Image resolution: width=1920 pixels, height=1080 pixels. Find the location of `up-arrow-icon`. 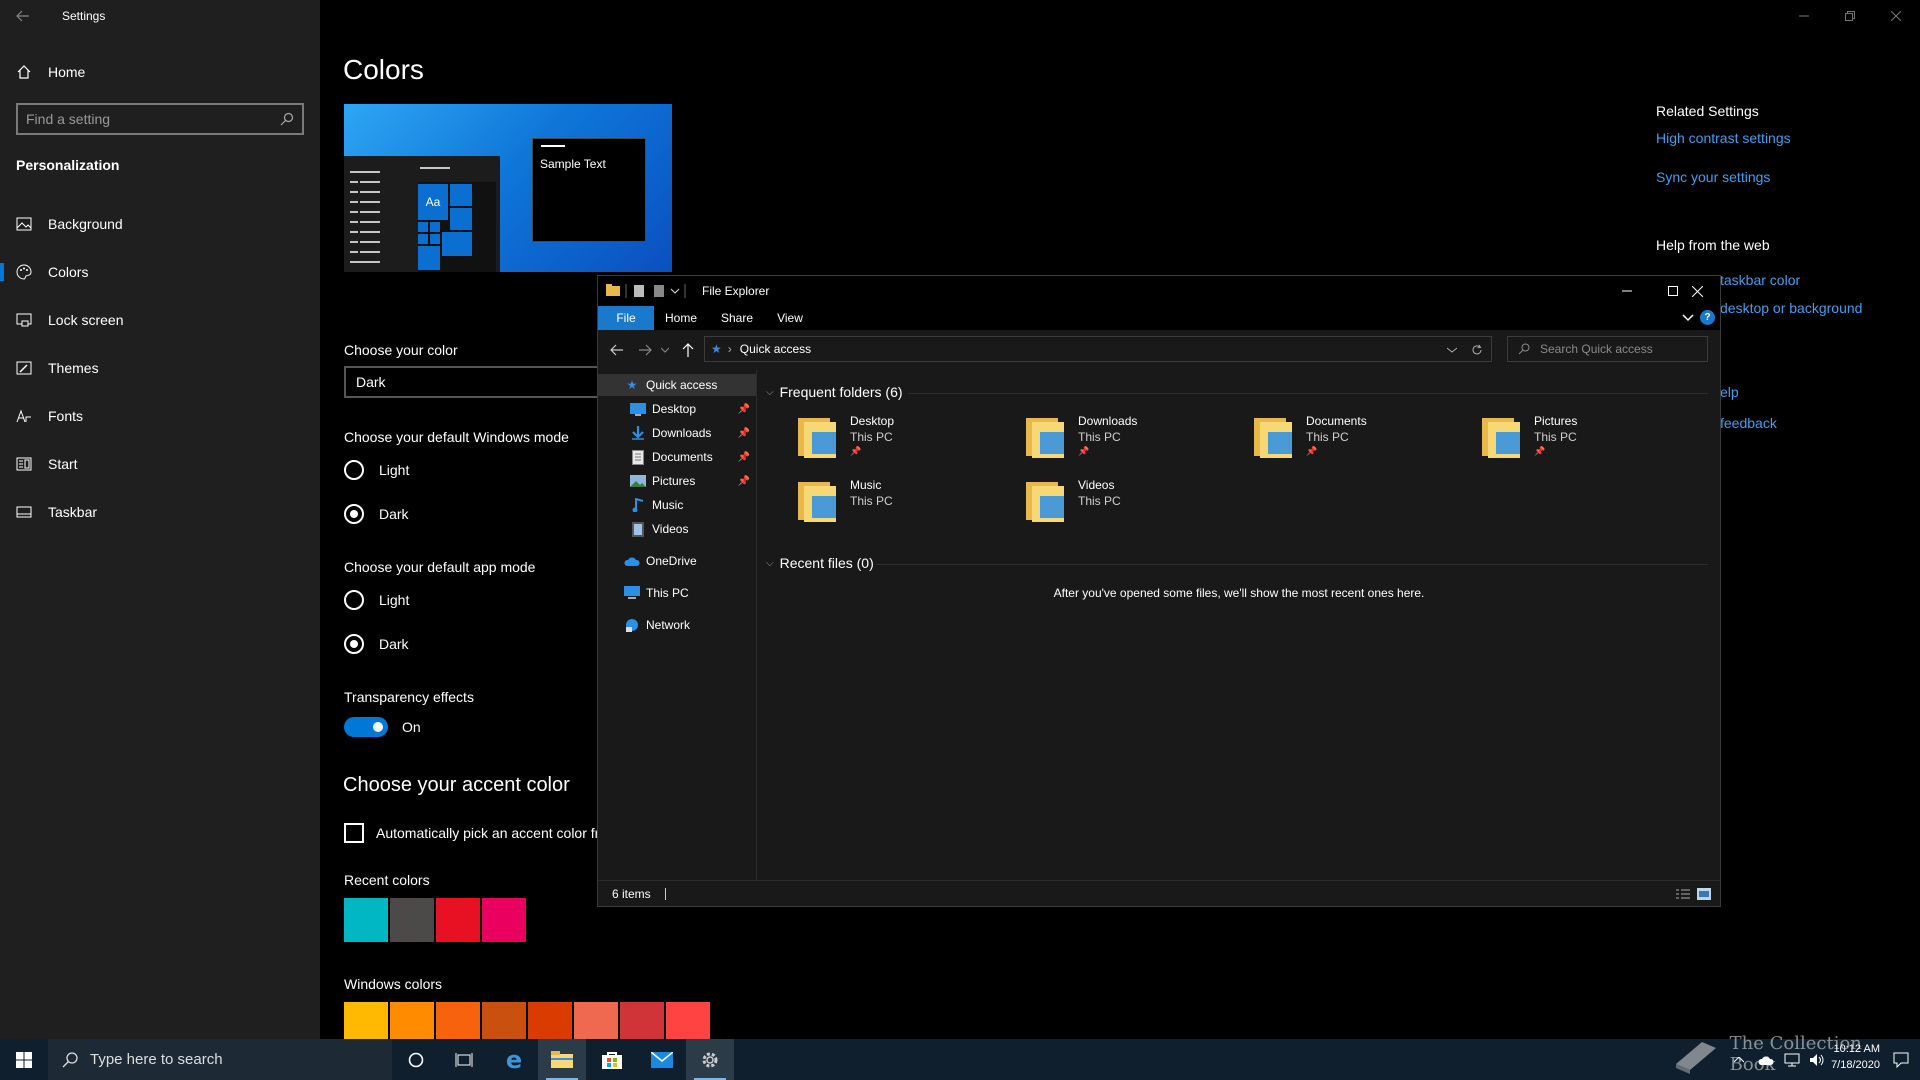

up-arrow-icon is located at coordinates (688, 350).